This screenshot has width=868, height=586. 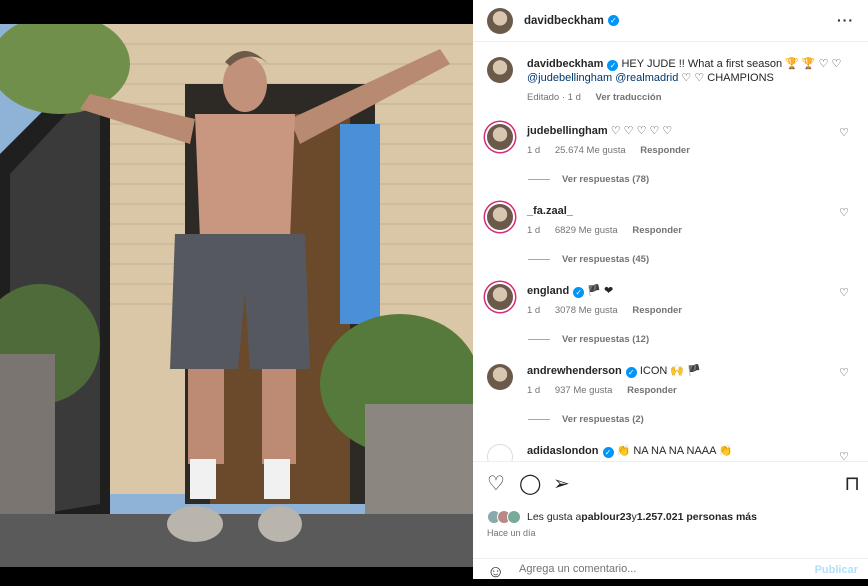 What do you see at coordinates (697, 517) in the screenshot?
I see `likes-count: 1.257.021 personas más` at bounding box center [697, 517].